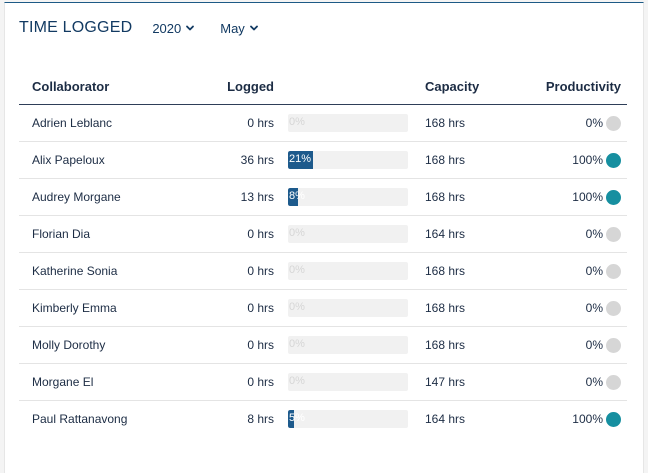 This screenshot has height=473, width=648. What do you see at coordinates (102, 271) in the screenshot?
I see `collaborator-name: Katherine Sonia` at bounding box center [102, 271].